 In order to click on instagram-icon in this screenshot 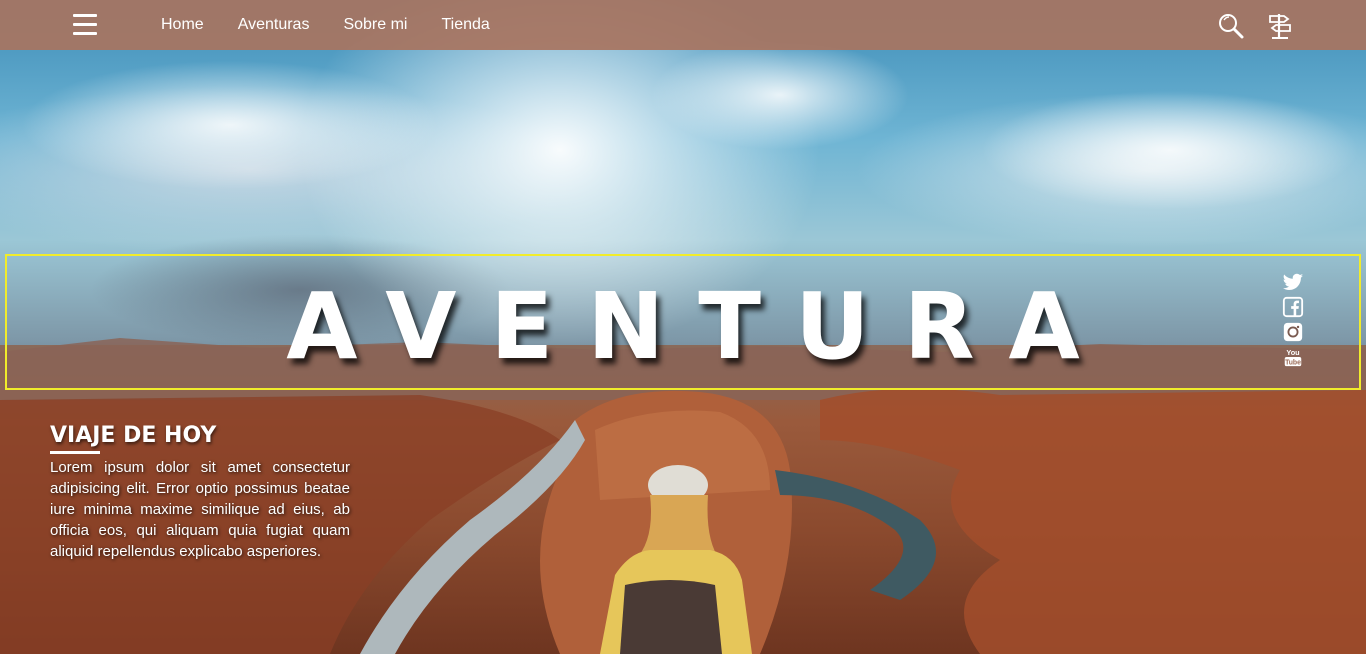, I will do `click(1293, 332)`.